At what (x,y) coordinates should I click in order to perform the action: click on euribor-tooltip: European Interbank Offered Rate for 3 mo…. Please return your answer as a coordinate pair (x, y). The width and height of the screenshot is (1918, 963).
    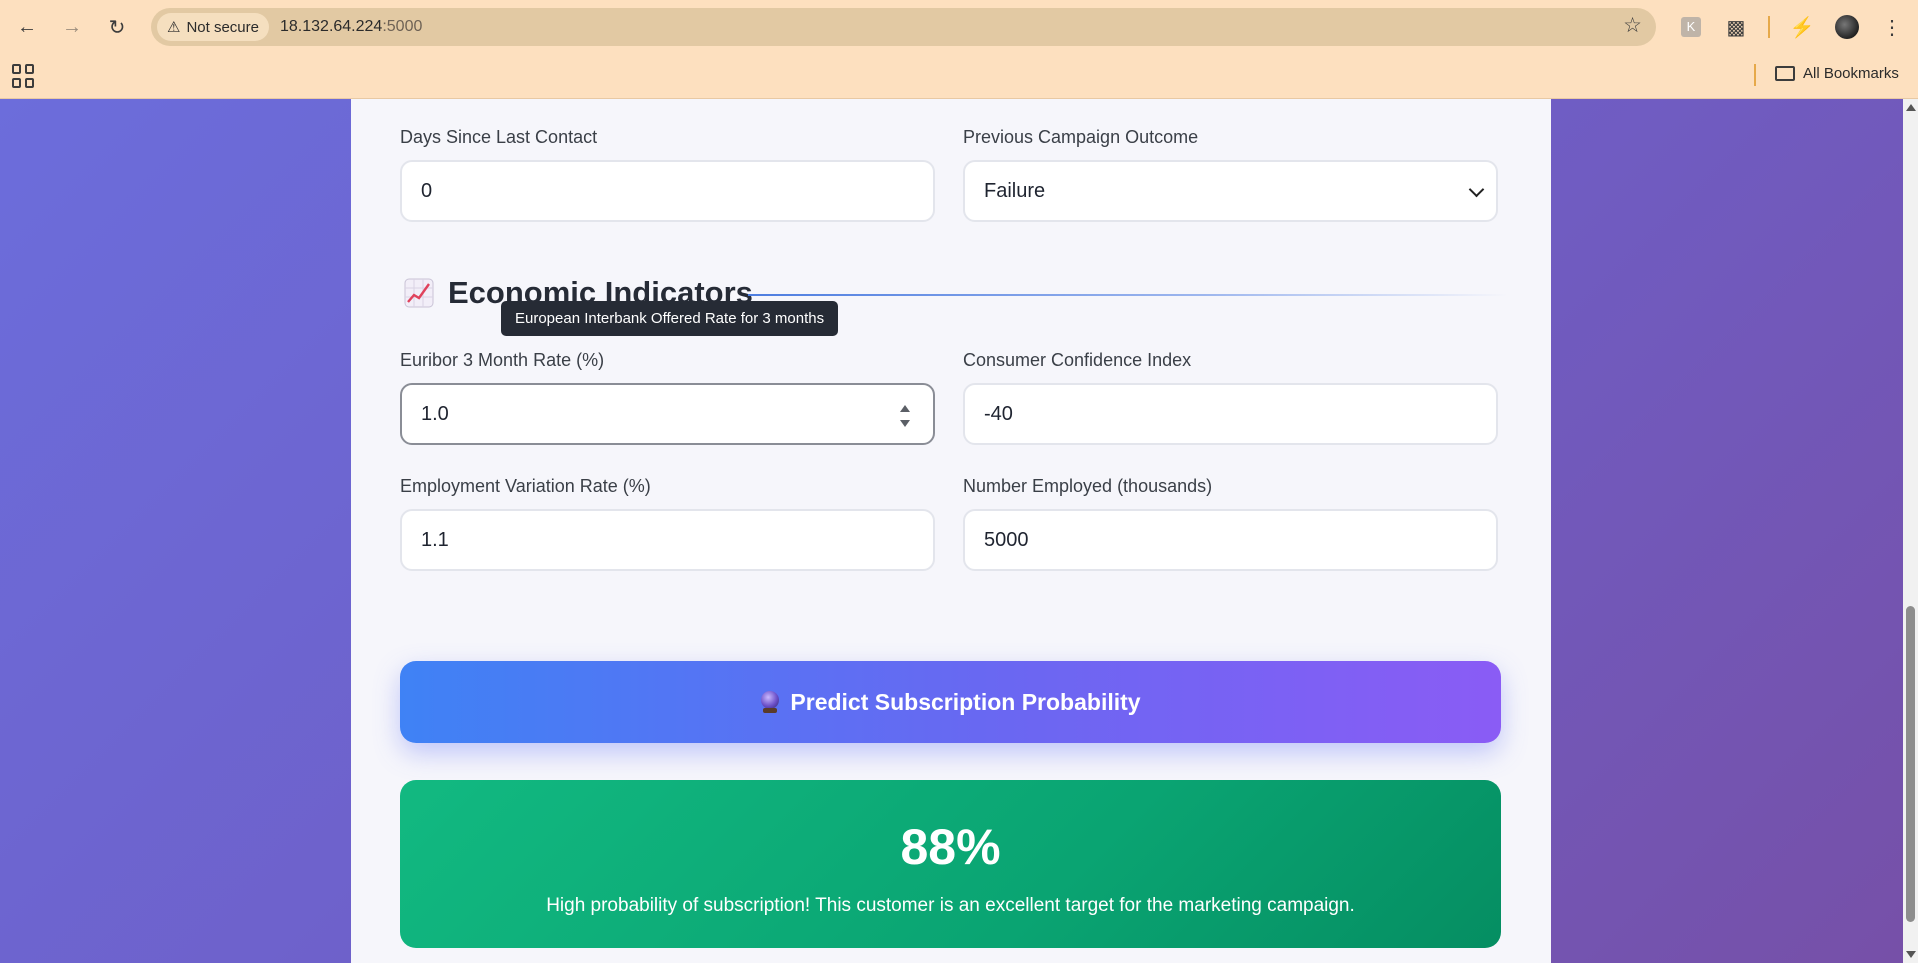
    Looking at the image, I should click on (670, 318).